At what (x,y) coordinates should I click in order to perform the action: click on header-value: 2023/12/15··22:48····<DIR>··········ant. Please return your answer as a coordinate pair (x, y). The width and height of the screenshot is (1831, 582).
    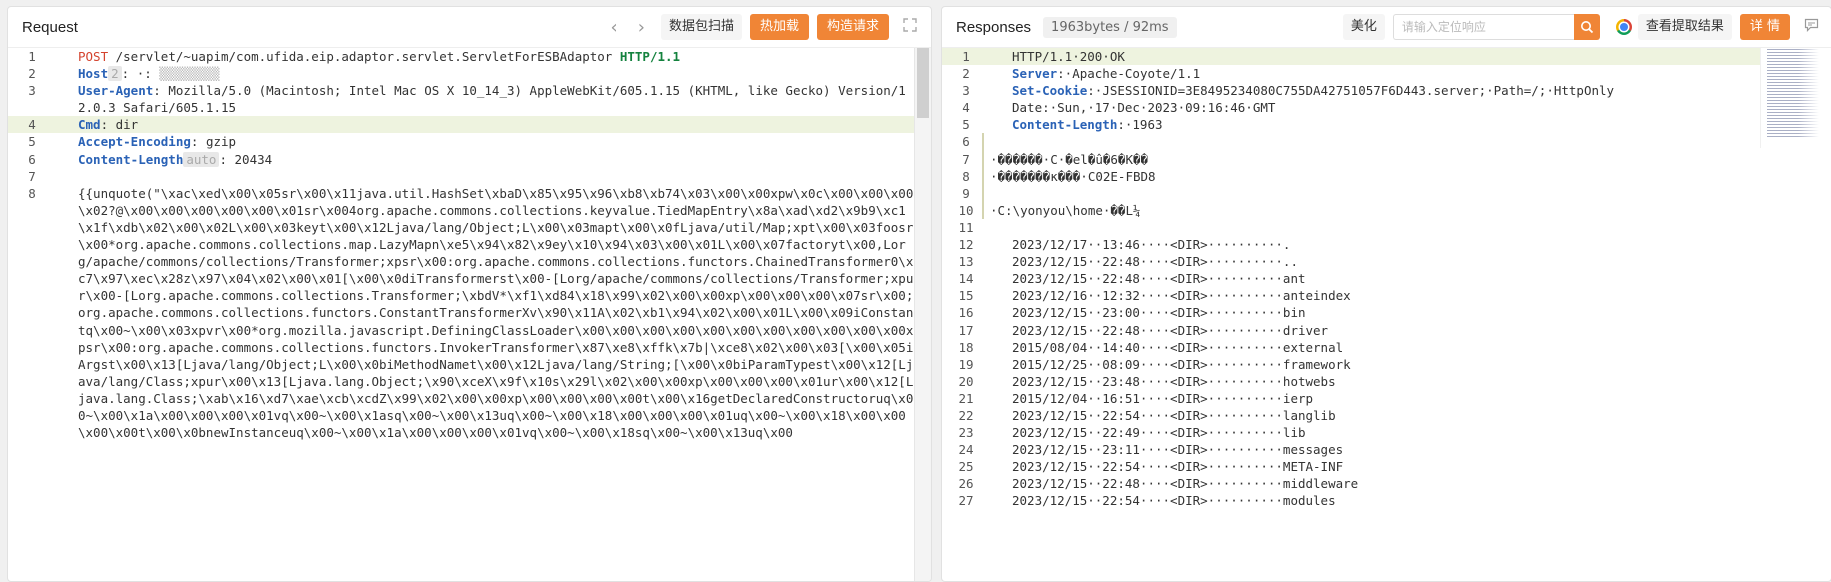
    Looking at the image, I should click on (1159, 279).